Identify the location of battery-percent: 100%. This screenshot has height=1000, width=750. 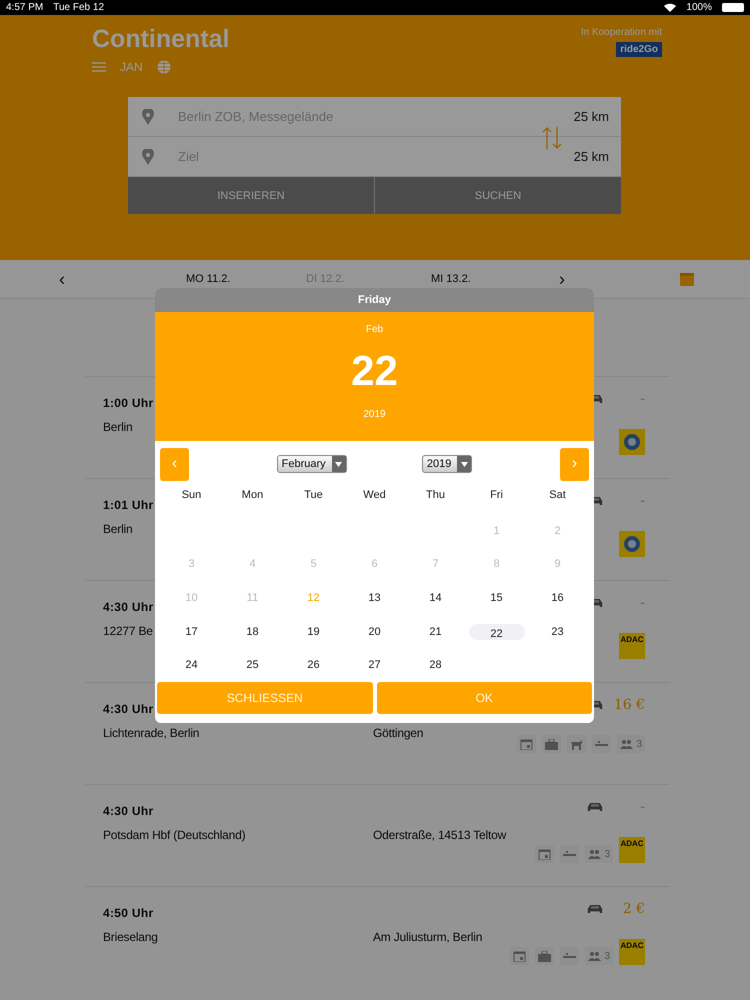
(699, 7).